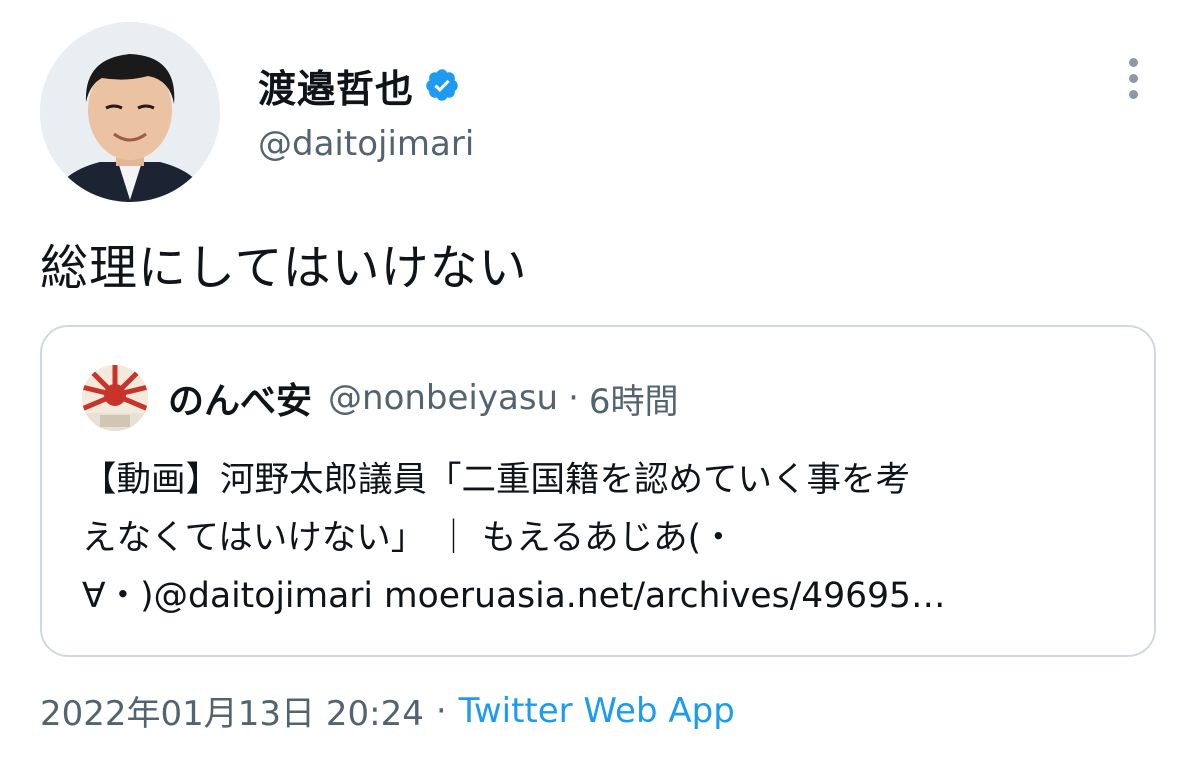 This screenshot has width=1200, height=765. What do you see at coordinates (496, 480) in the screenshot?
I see `quote-body-line: 【動画】河野太郎議員「二重国籍を認めていく事を考` at bounding box center [496, 480].